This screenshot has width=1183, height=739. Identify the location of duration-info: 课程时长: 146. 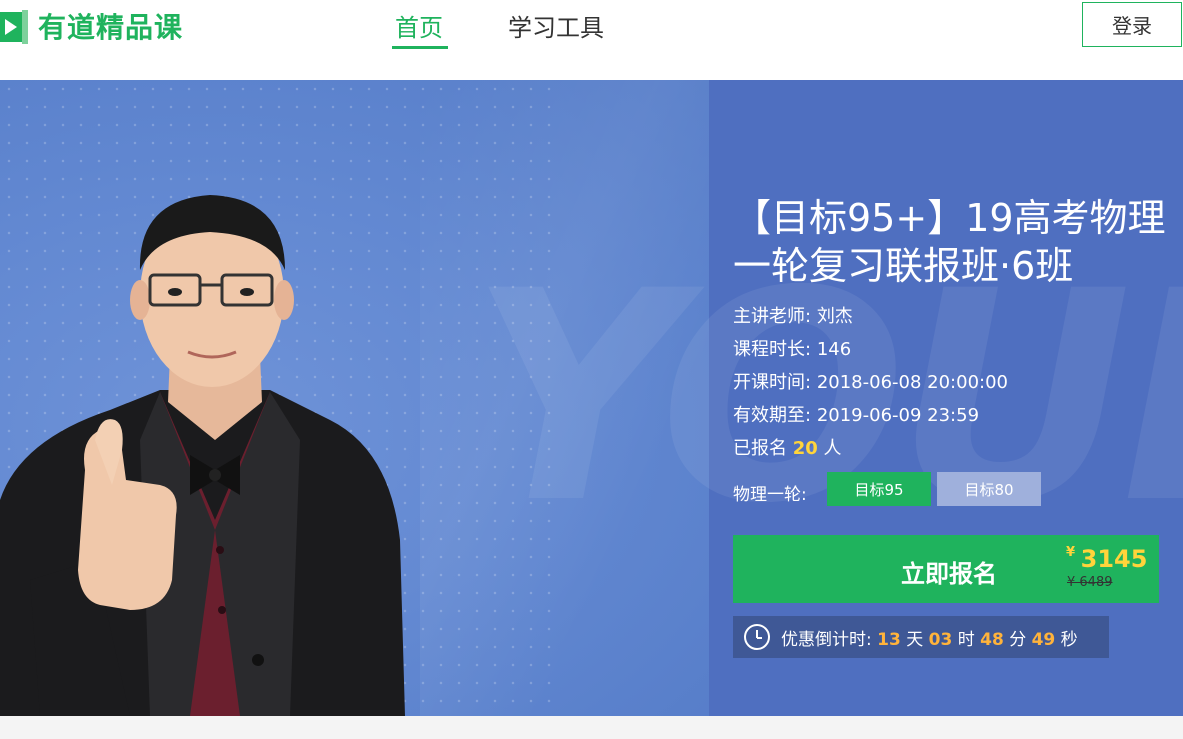
(792, 348).